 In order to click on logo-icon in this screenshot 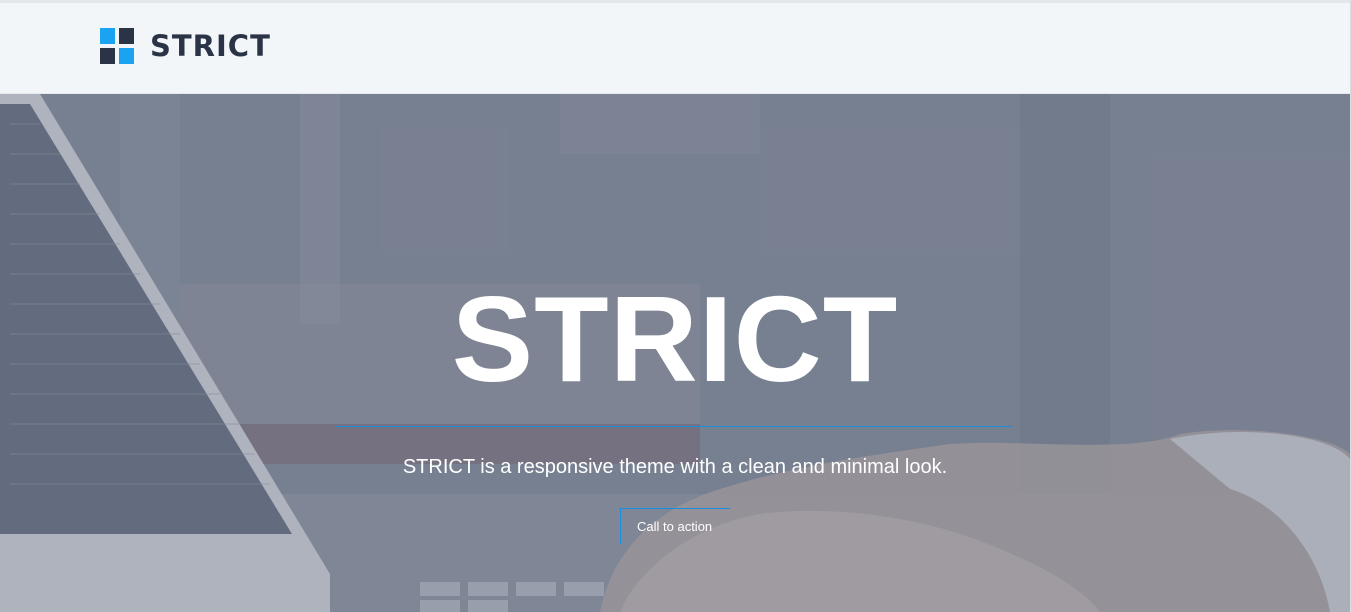, I will do `click(117, 46)`.